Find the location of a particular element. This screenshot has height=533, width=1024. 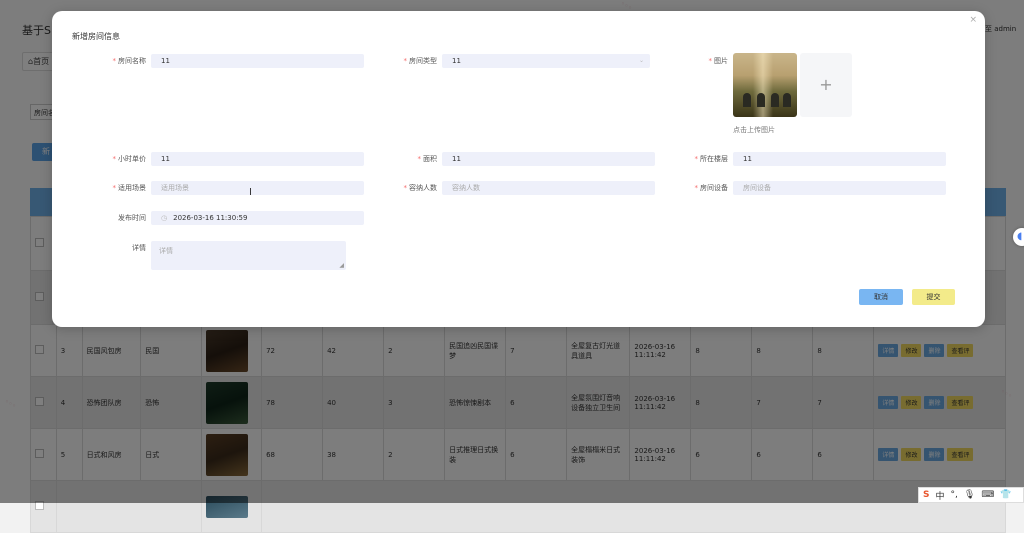

assistant-icon: ◖ is located at coordinates (1020, 236).